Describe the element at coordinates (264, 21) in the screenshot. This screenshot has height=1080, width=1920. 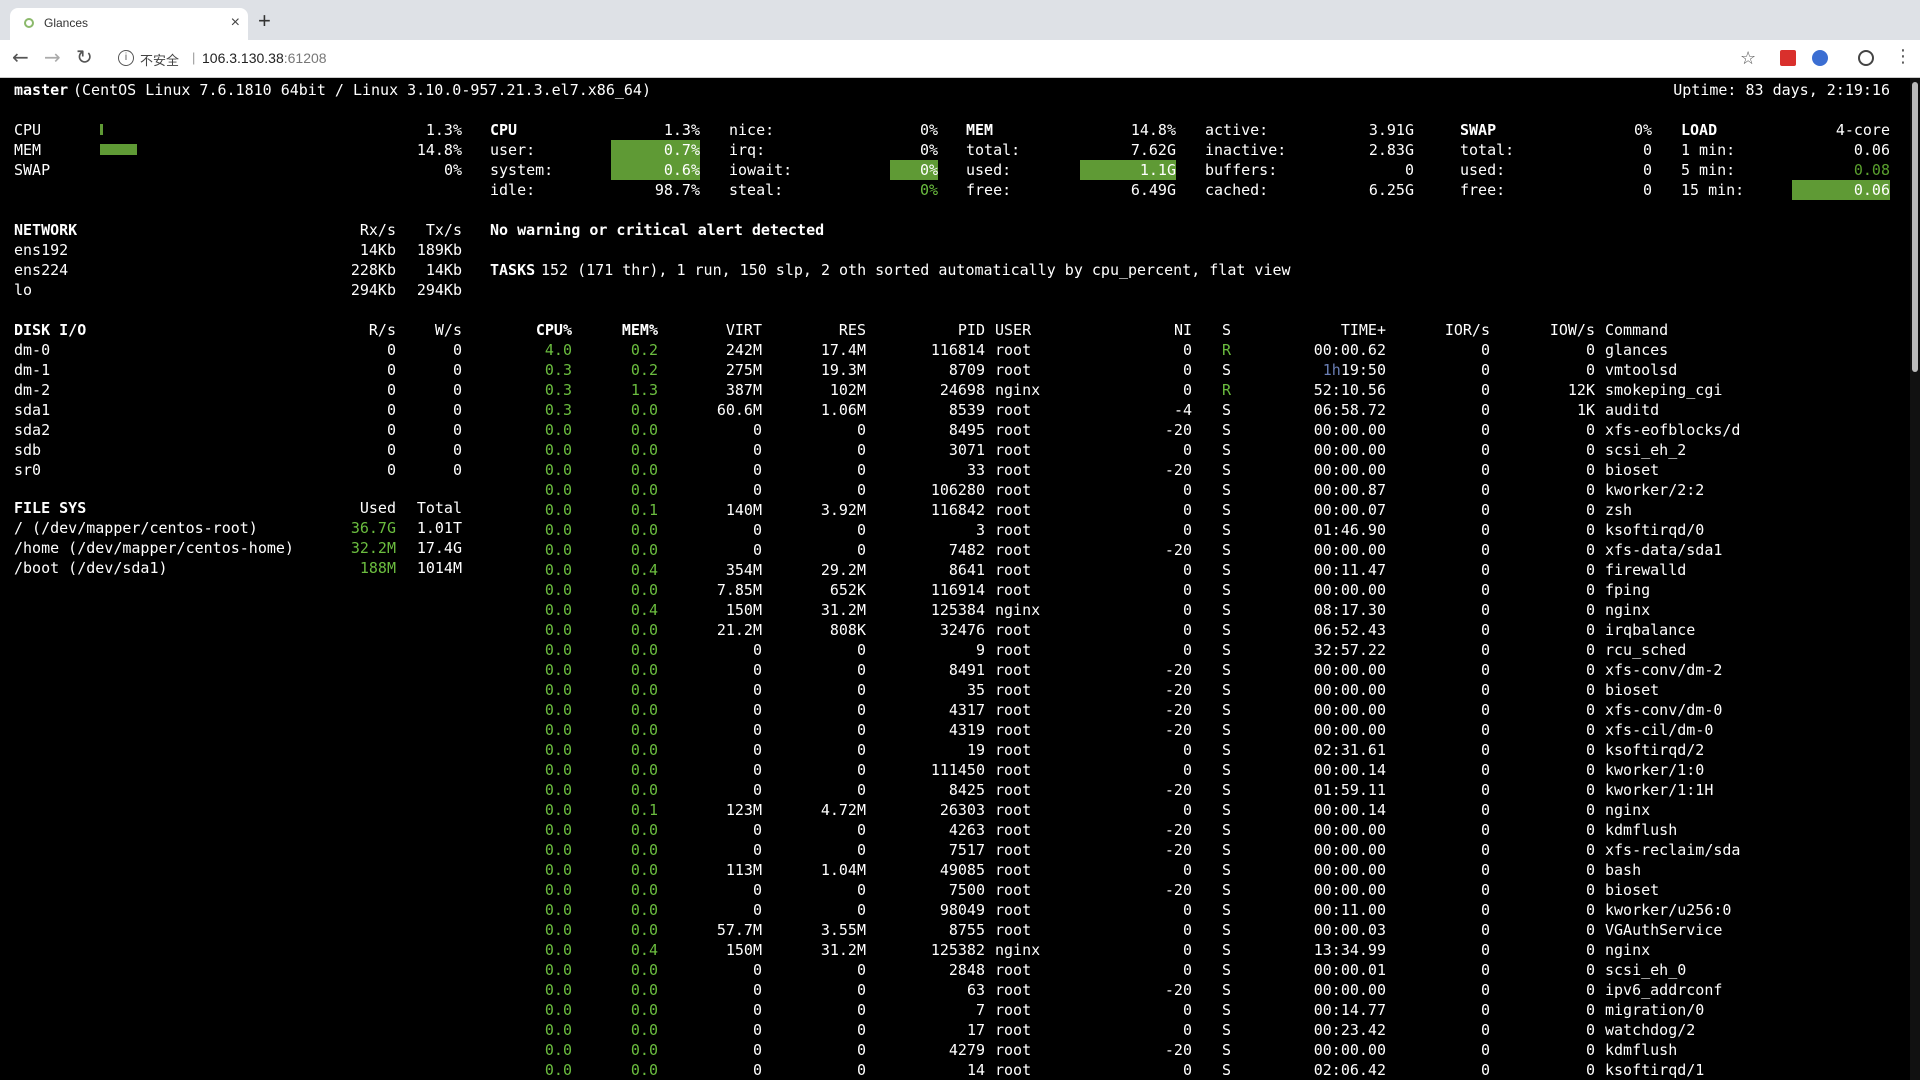
I see `new-tab-button: +` at that location.